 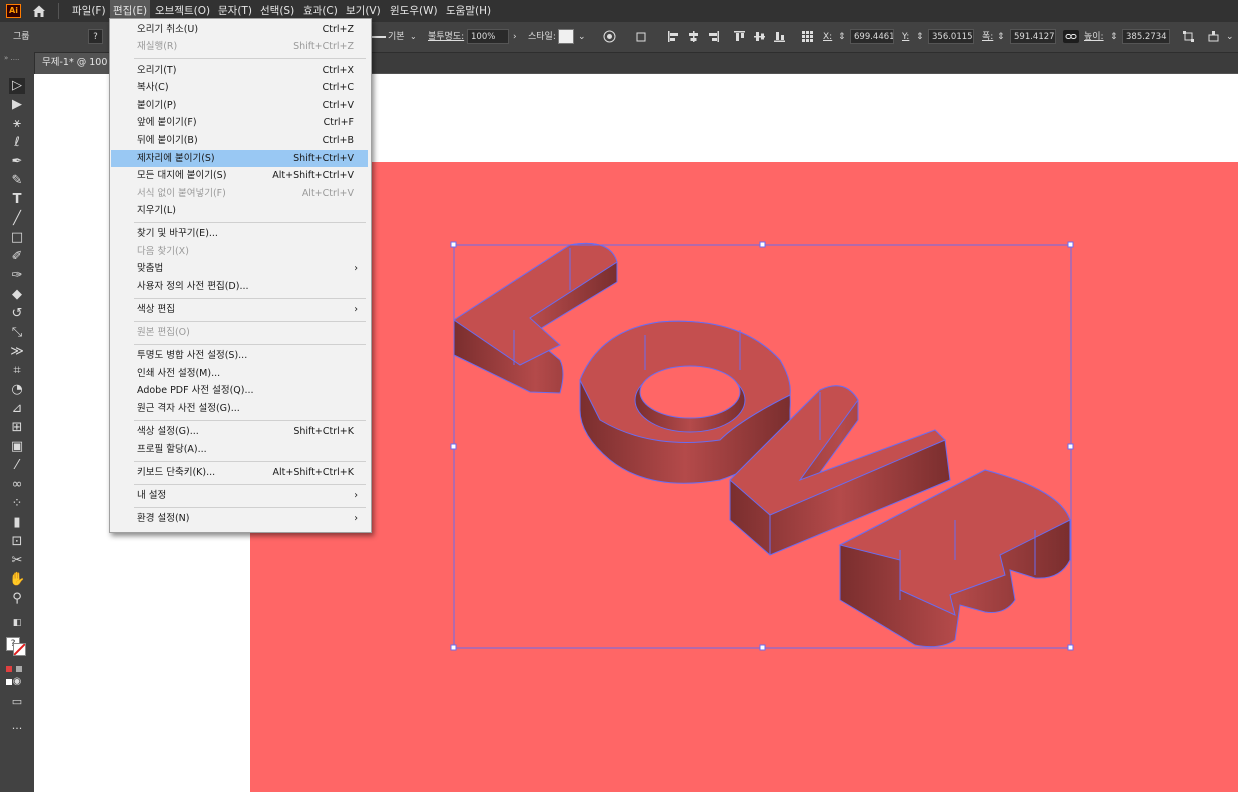 What do you see at coordinates (239, 332) in the screenshot?
I see `menu-item-edit-original: 원본 편집(O)` at bounding box center [239, 332].